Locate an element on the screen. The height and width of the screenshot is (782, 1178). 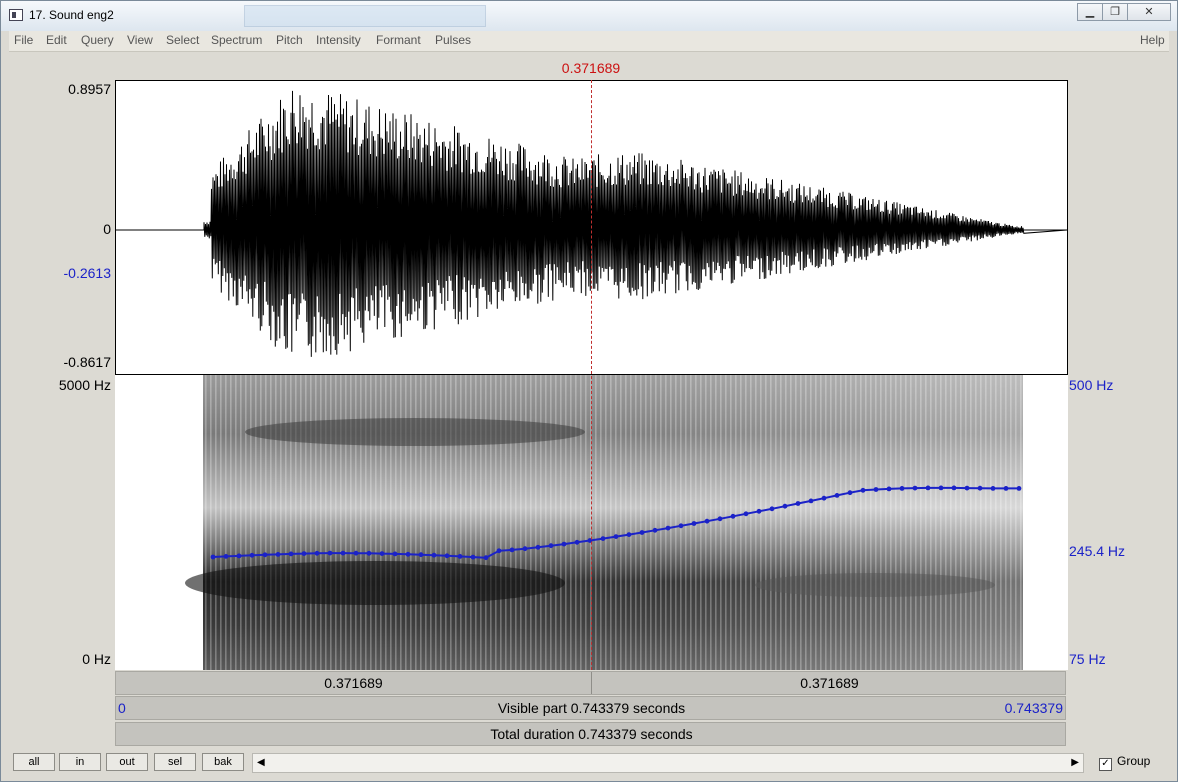
group-toggle: ✓ Group is located at coordinates (1124, 762).